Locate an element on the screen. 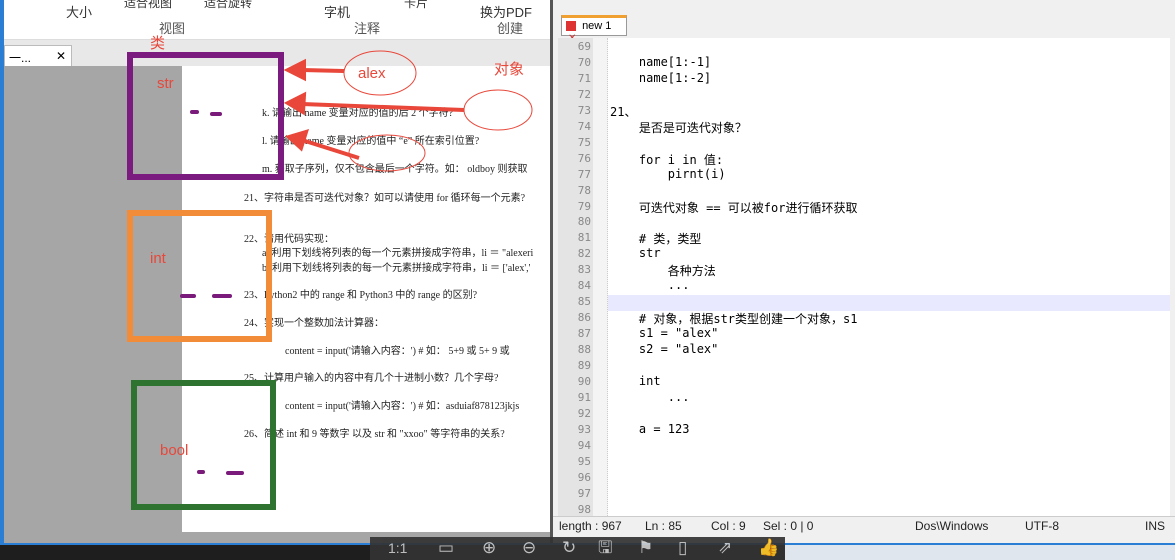  line-number: 82 is located at coordinates (584, 254).